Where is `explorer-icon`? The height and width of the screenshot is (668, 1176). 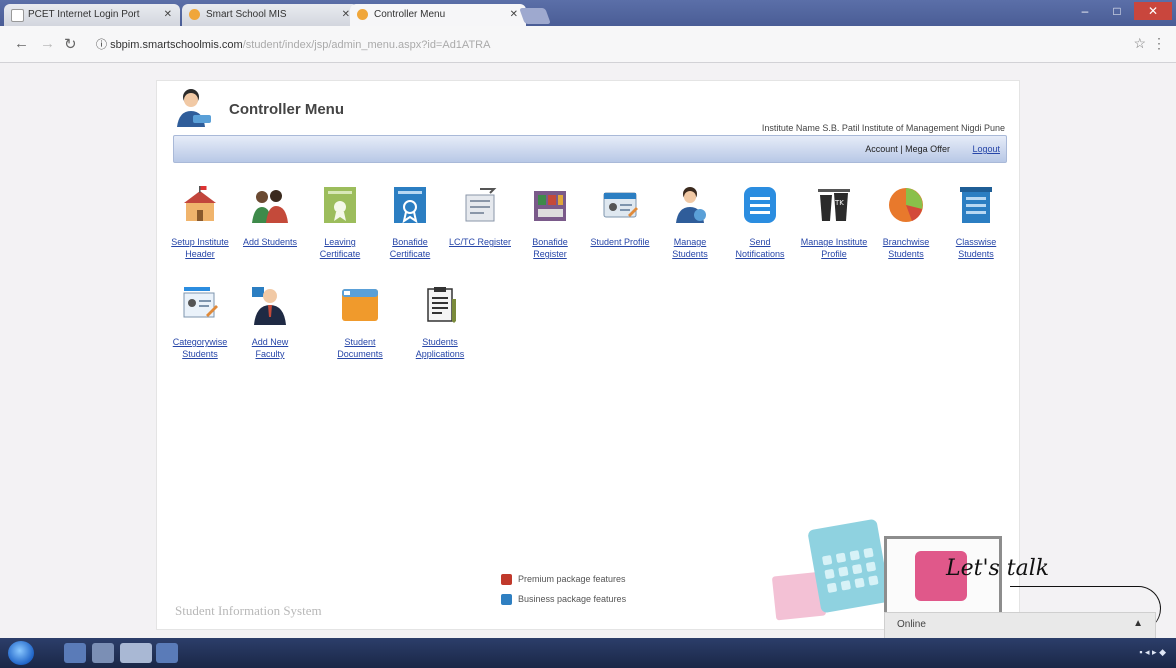 explorer-icon is located at coordinates (75, 653).